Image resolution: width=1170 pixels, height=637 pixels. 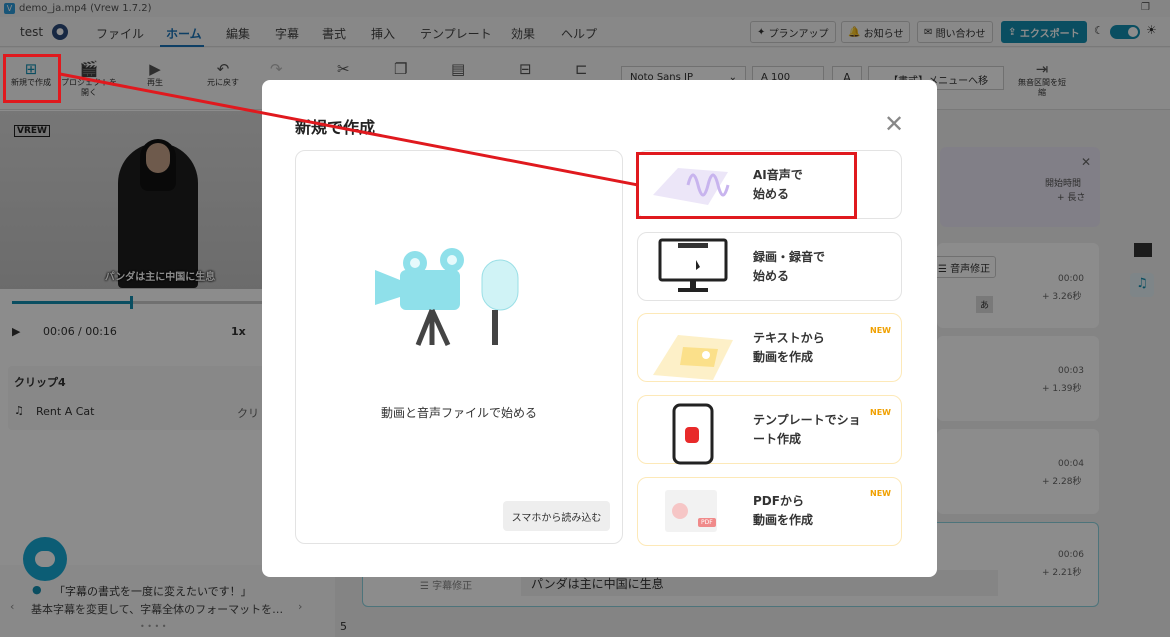 What do you see at coordinates (335, 127) in the screenshot?
I see `dialog-title: 新規で作成` at bounding box center [335, 127].